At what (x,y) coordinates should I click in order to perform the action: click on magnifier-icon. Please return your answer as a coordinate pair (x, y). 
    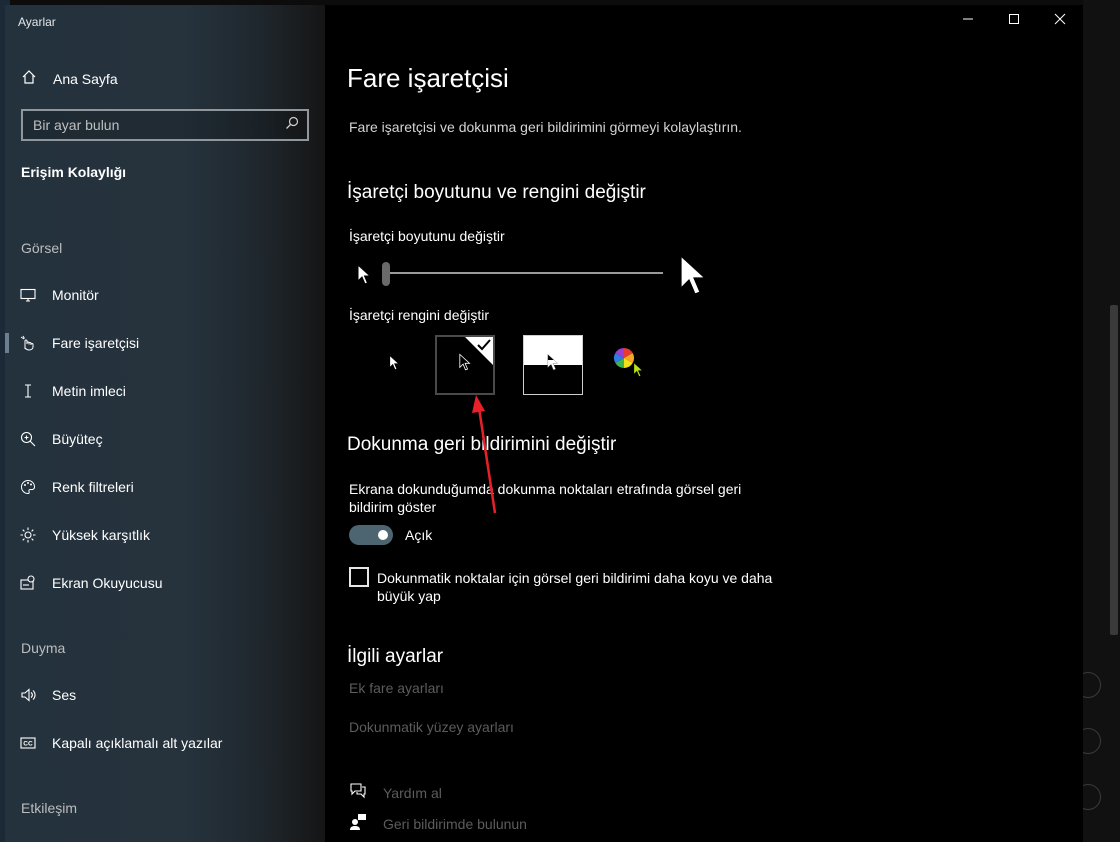
    Looking at the image, I should click on (28, 439).